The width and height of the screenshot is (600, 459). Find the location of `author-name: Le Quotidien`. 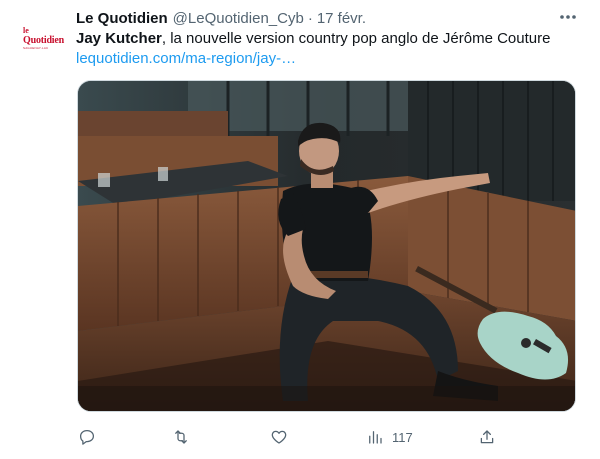

author-name: Le Quotidien is located at coordinates (122, 18).